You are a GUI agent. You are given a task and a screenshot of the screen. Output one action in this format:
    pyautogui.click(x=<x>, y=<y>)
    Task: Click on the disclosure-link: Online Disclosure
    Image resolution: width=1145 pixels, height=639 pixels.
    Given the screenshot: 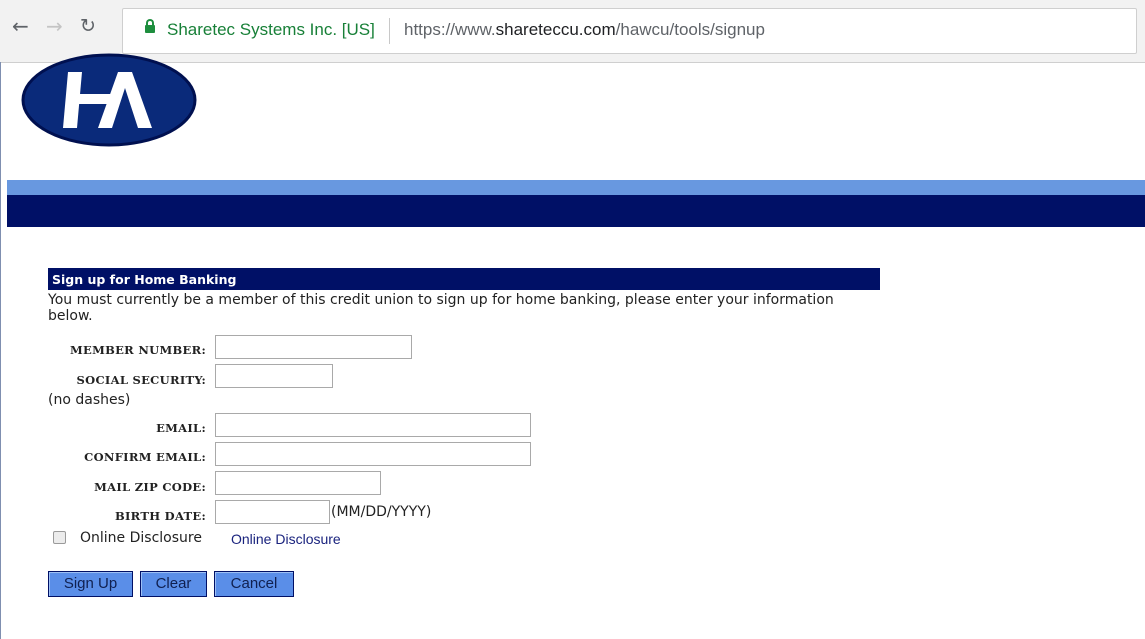 What is the action you would take?
    pyautogui.click(x=286, y=539)
    